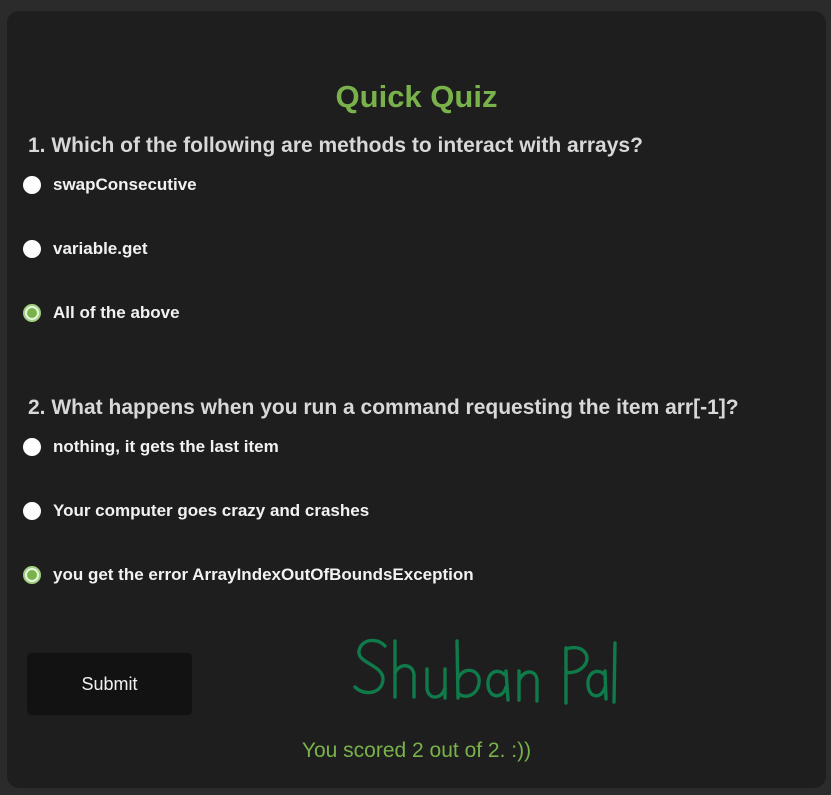  What do you see at coordinates (32, 575) in the screenshot?
I see `q2-option-3-radio` at bounding box center [32, 575].